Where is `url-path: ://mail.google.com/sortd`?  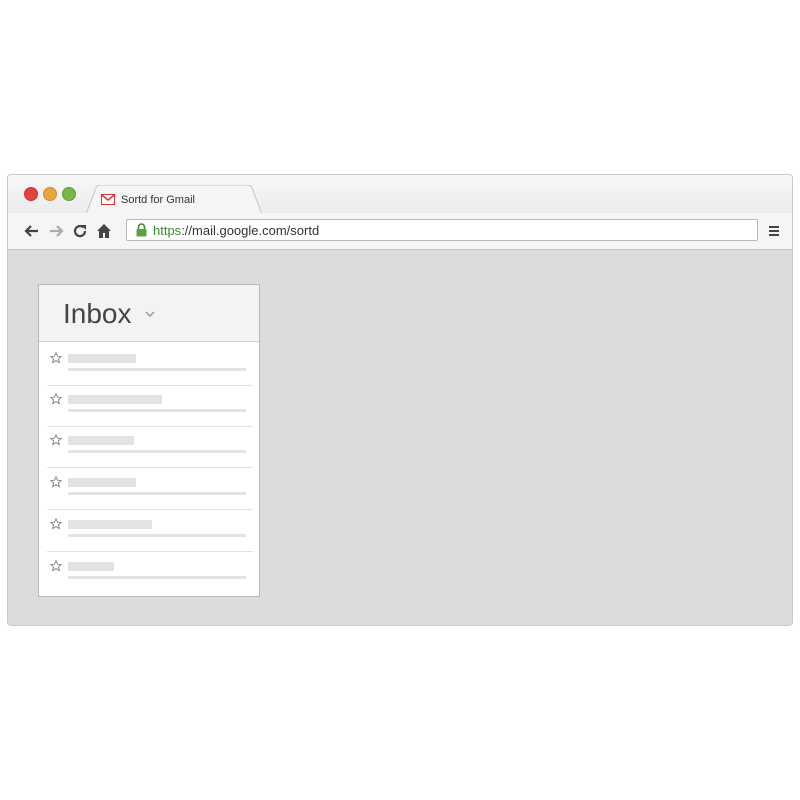 url-path: ://mail.google.com/sortd is located at coordinates (250, 230).